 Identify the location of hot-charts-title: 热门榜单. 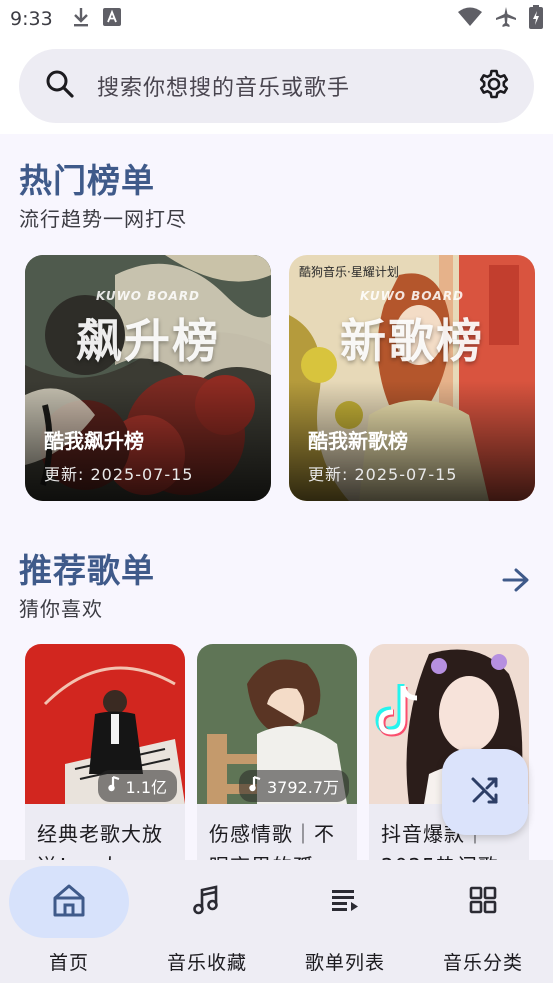
(87, 180).